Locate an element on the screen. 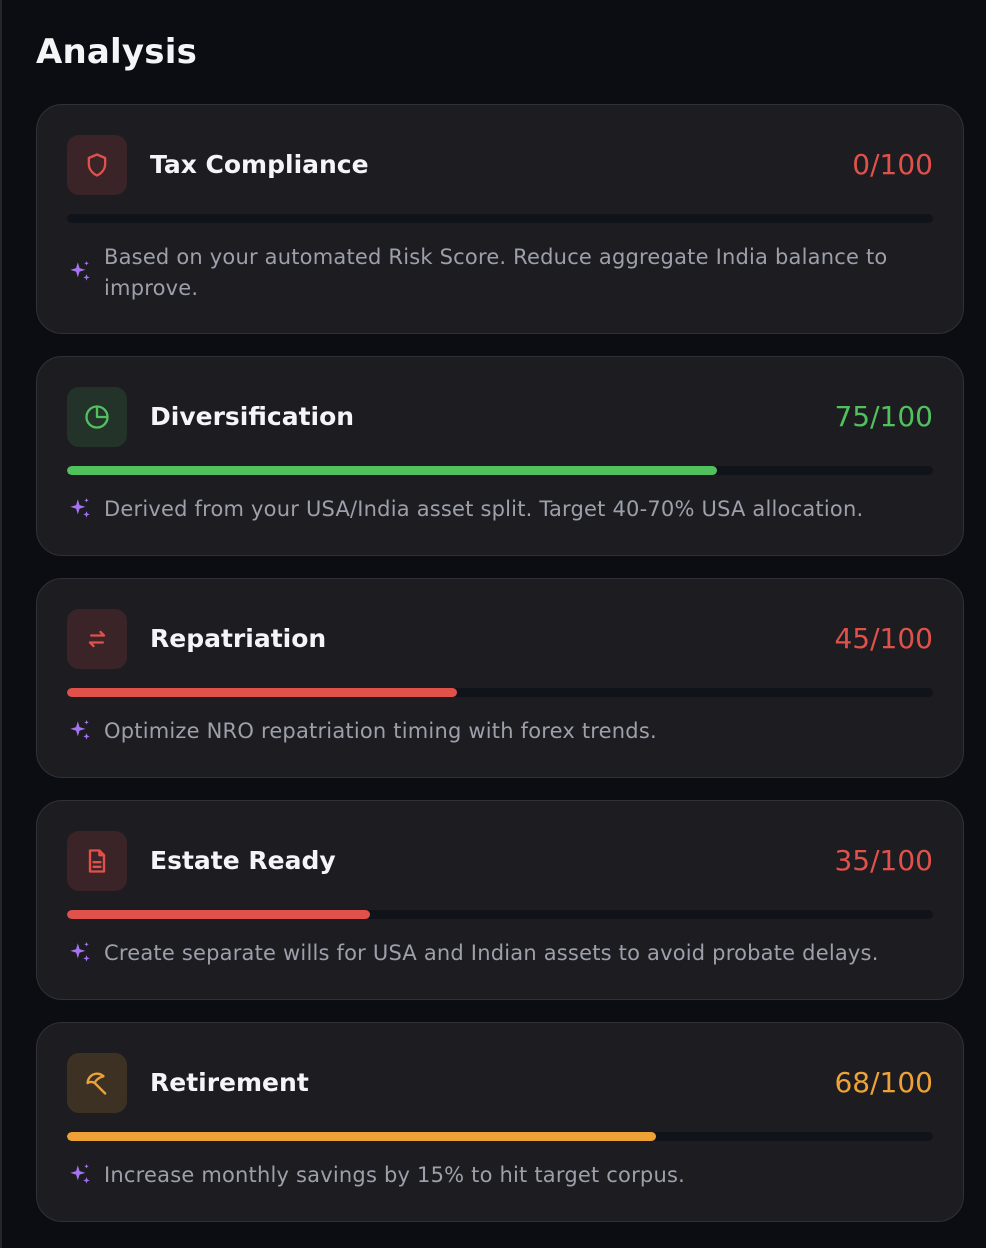  shield-icon is located at coordinates (97, 165).